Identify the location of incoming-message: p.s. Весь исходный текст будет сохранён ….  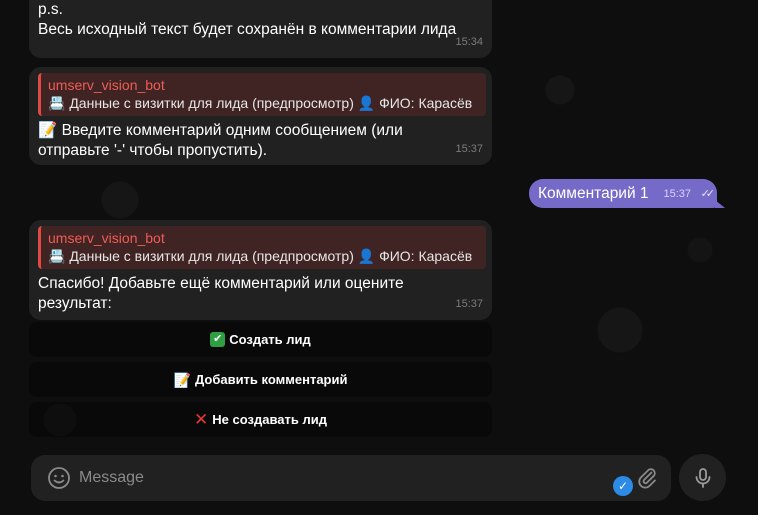
(260, 29).